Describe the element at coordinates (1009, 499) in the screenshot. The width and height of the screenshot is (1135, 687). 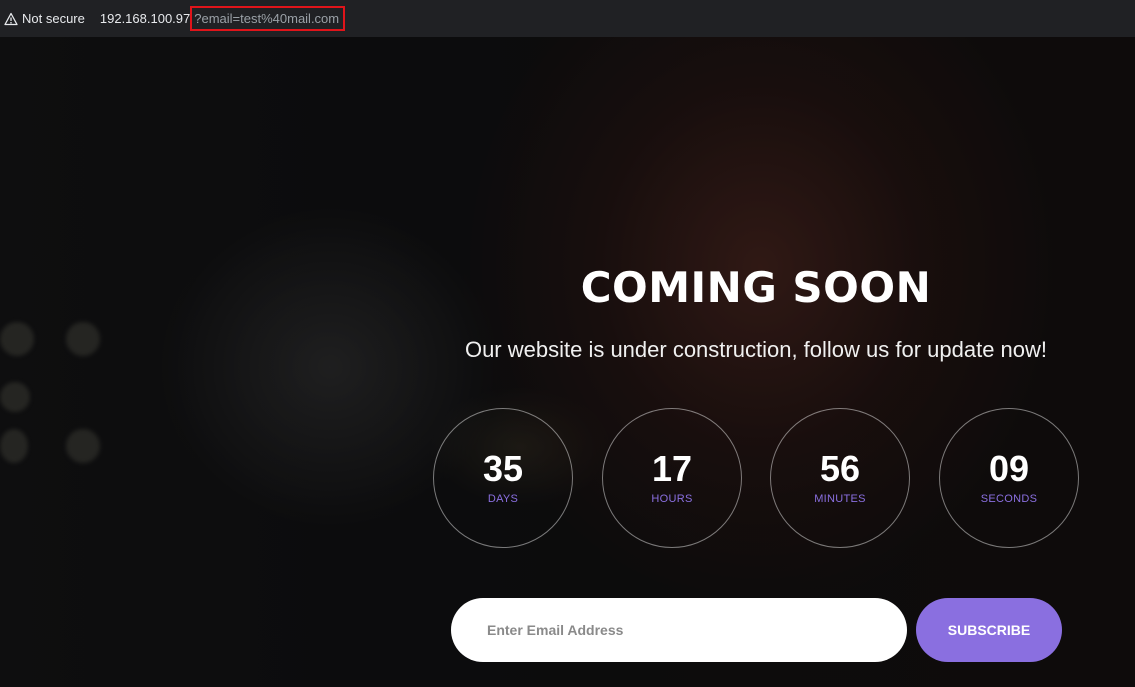
I see `countdown-seconds-label: SECONDS` at that location.